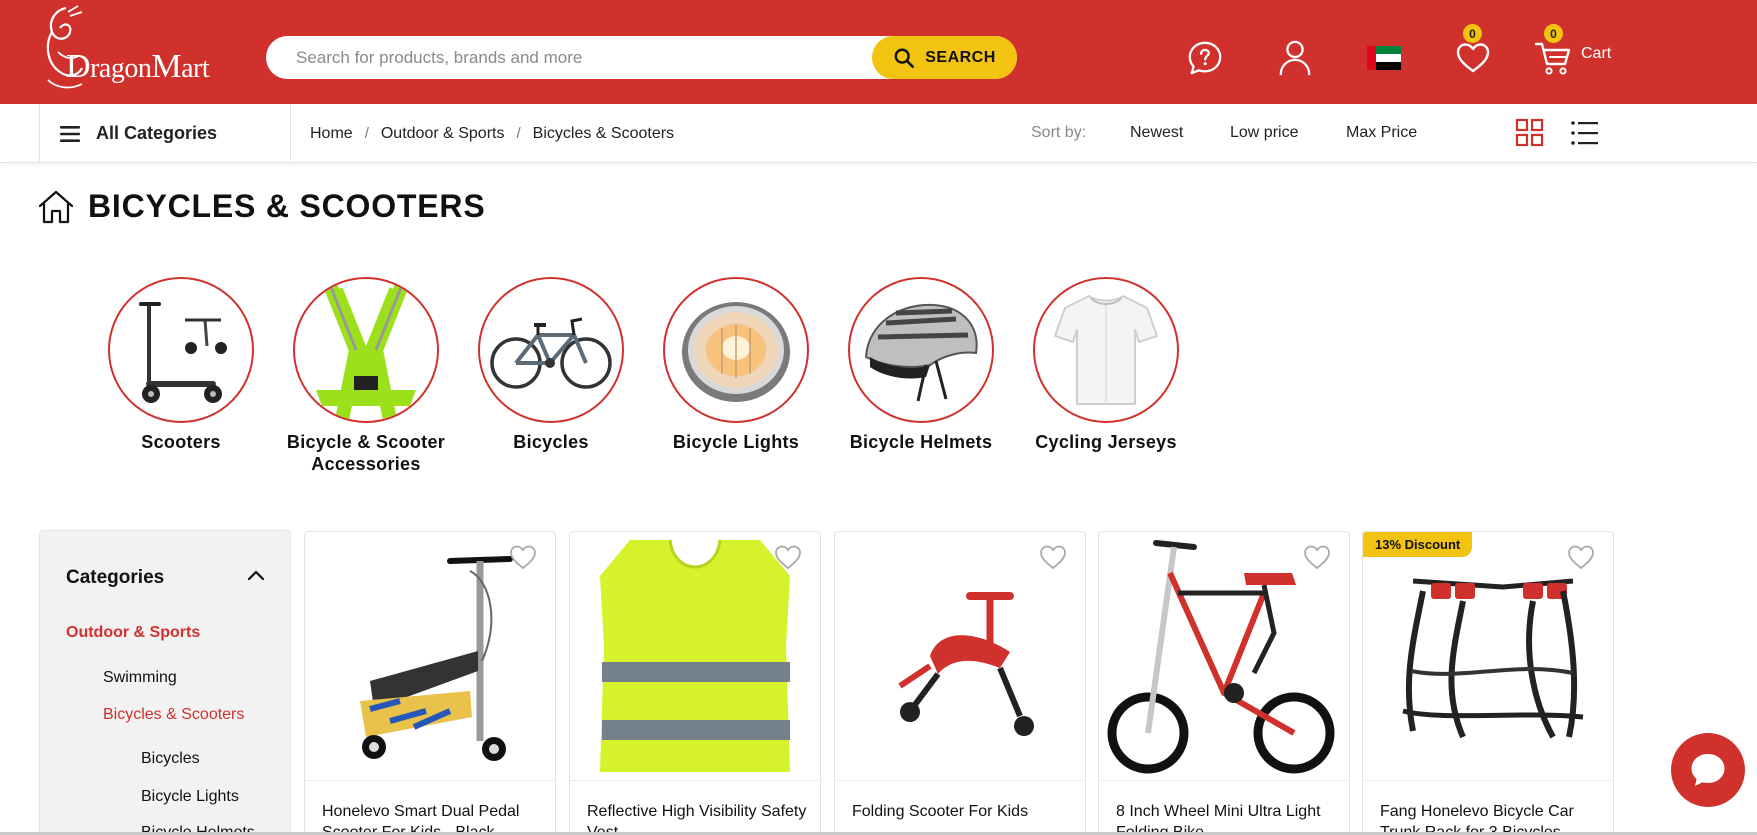 The image size is (1757, 835). I want to click on jersey-image, so click(1106, 350).